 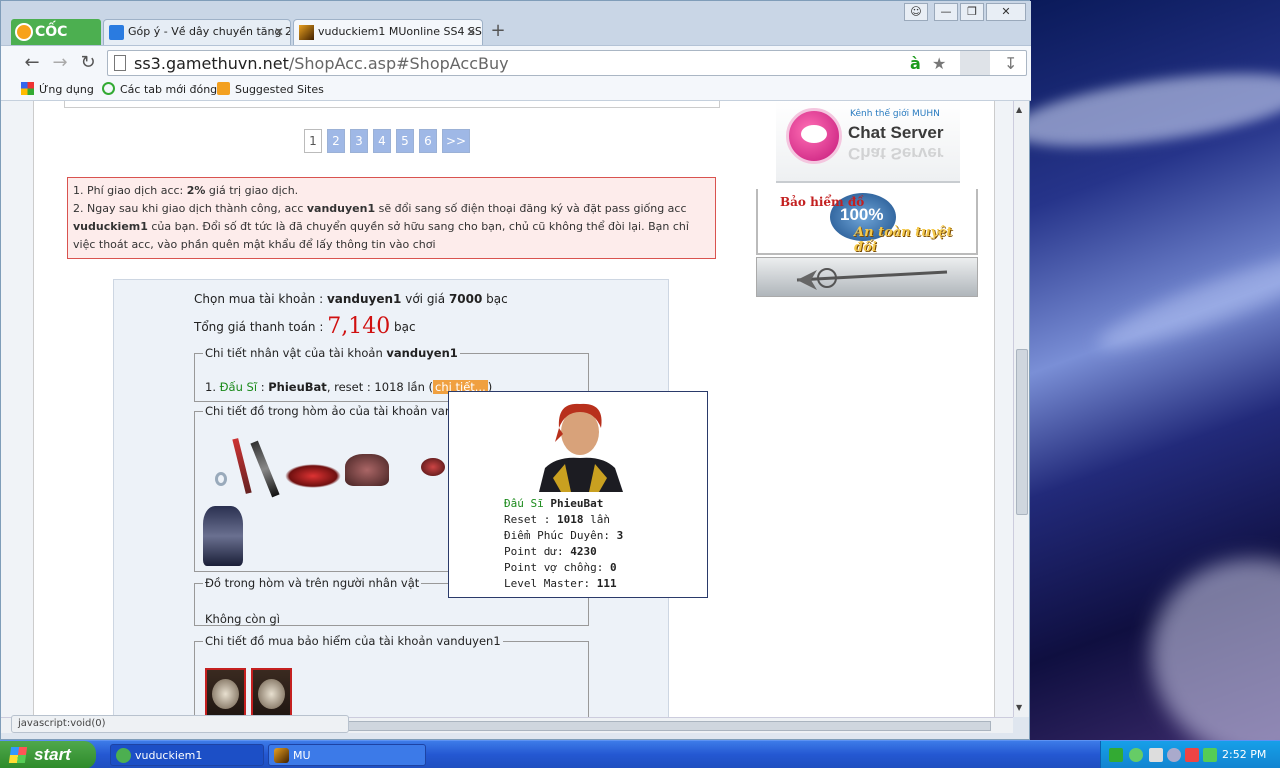 What do you see at coordinates (916, 12) in the screenshot?
I see `profile-icon: ☺` at bounding box center [916, 12].